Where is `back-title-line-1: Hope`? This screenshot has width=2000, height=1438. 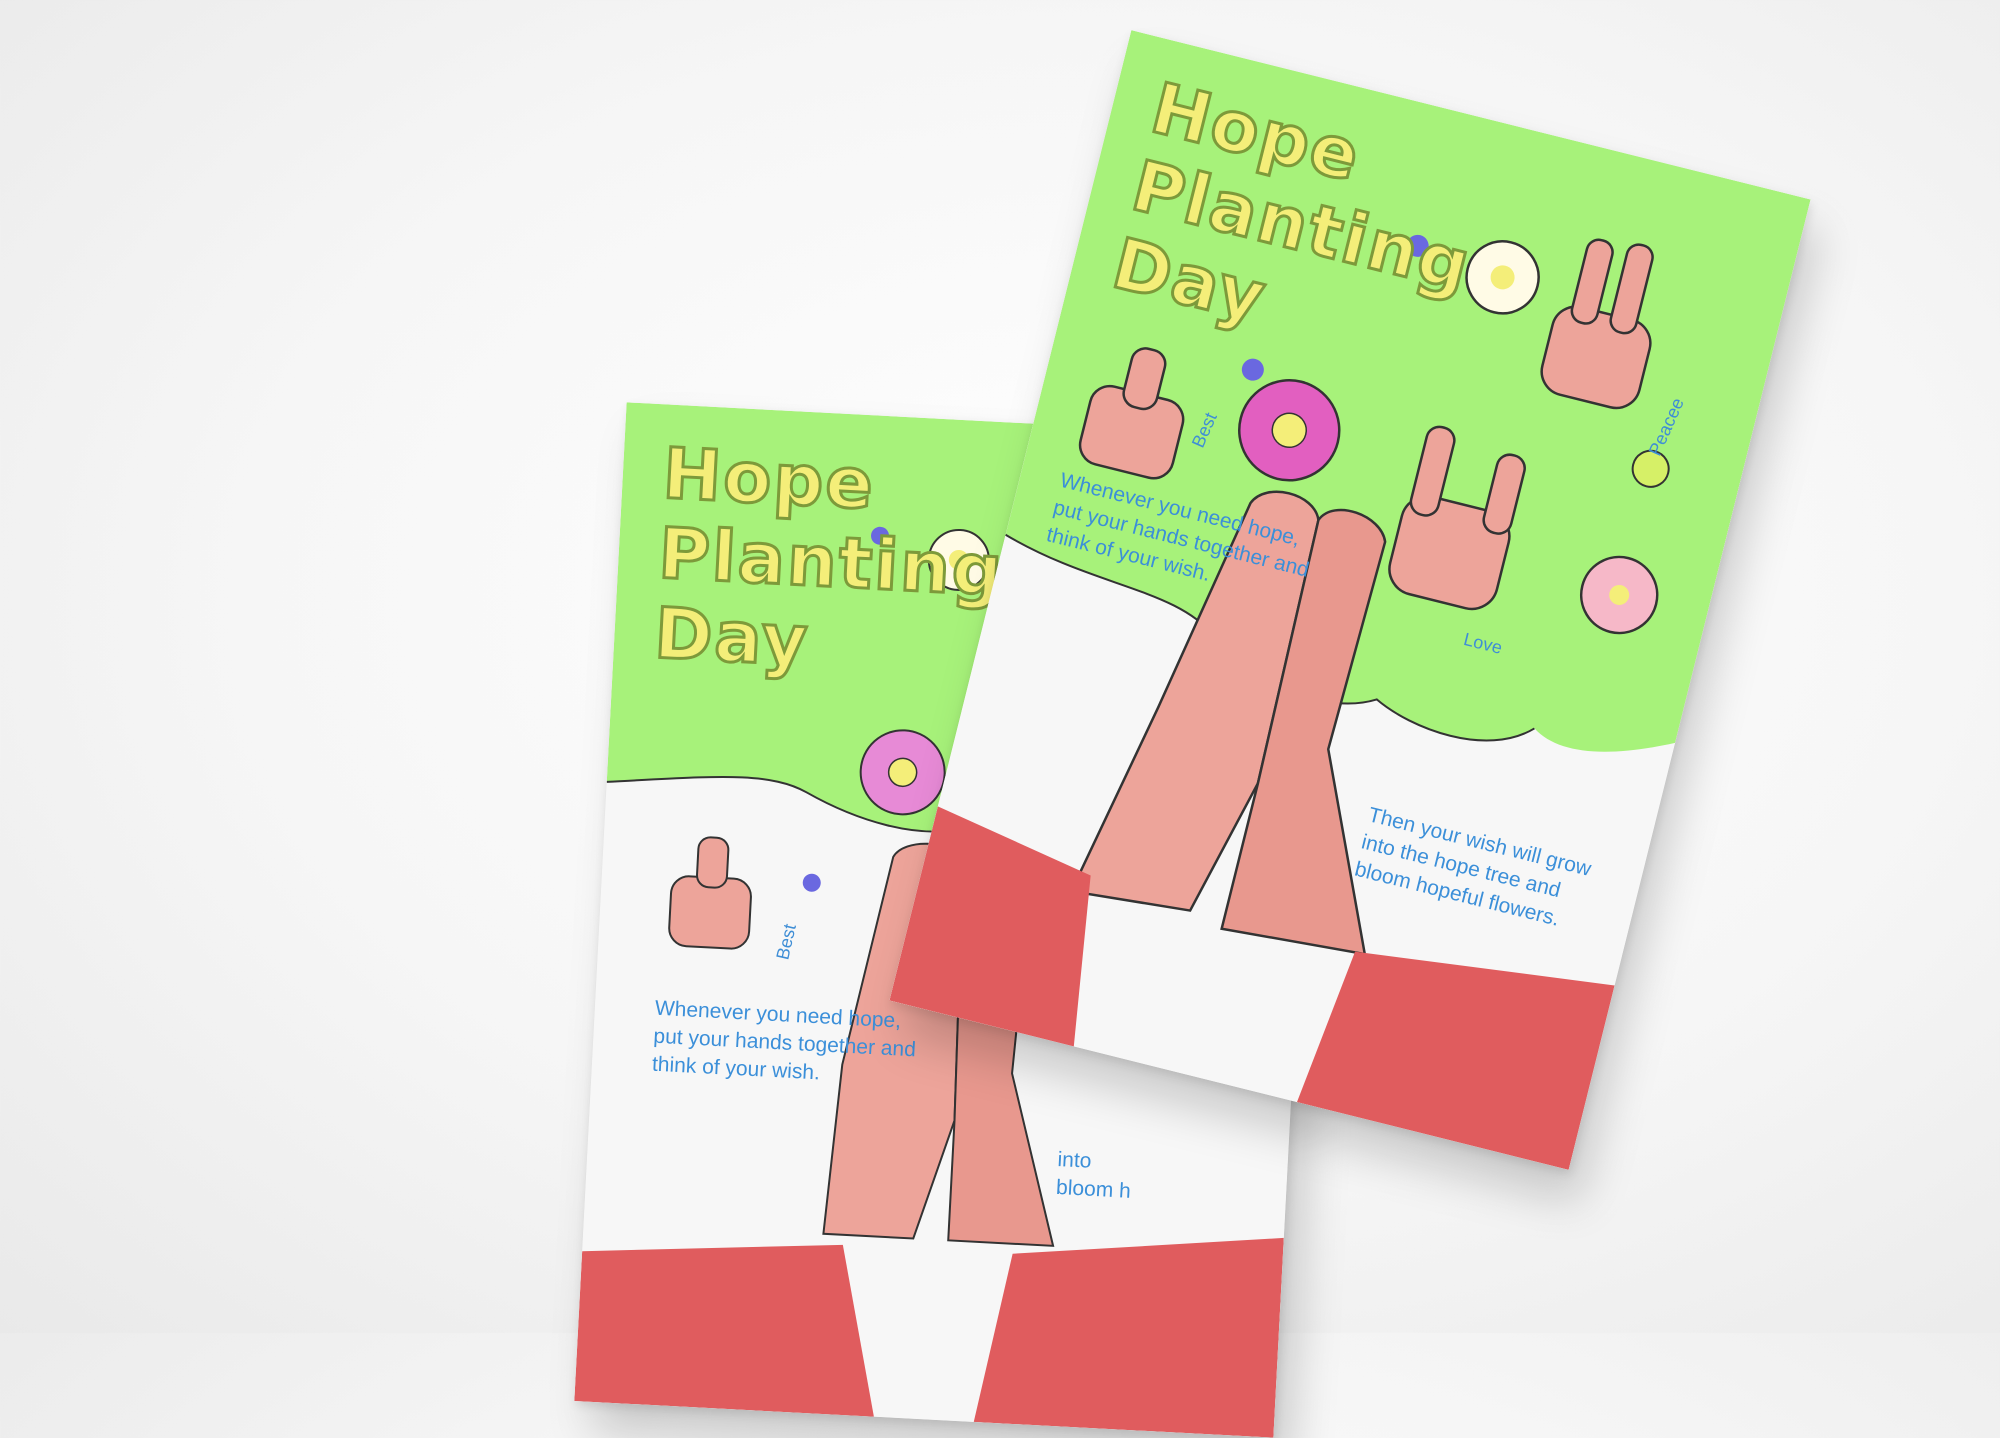
back-title-line-1: Hope is located at coordinates (768, 479).